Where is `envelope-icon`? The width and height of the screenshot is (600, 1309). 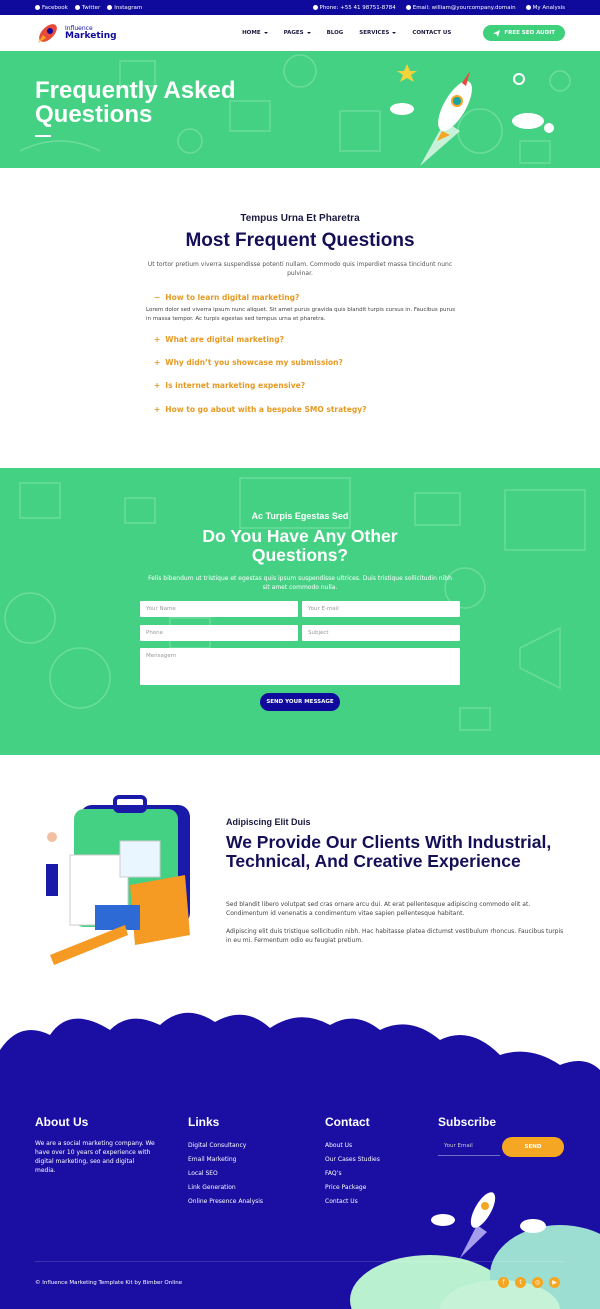 envelope-icon is located at coordinates (408, 7).